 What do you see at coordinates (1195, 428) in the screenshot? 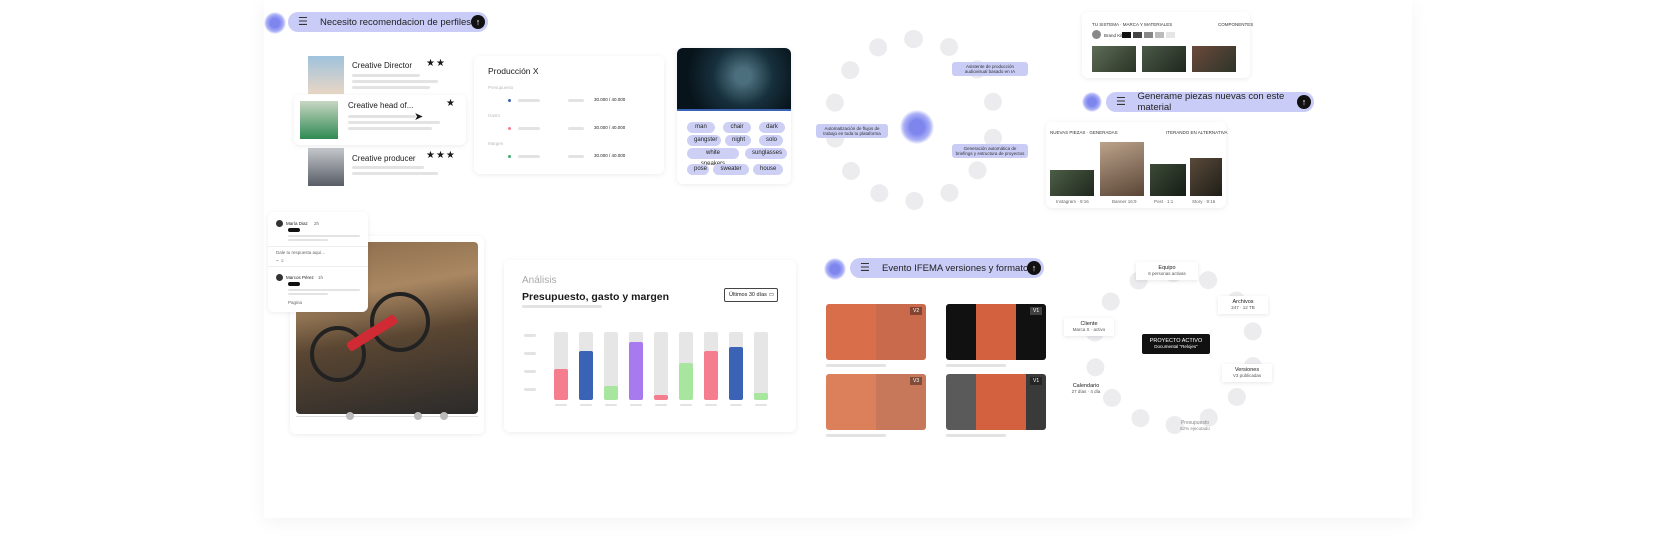
I see `map-node-presupuesto: Presupuesto 62% ejecutado` at bounding box center [1195, 428].